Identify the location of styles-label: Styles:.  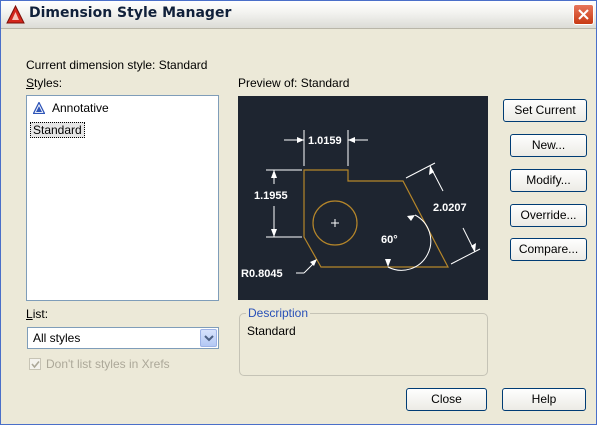
(44, 83).